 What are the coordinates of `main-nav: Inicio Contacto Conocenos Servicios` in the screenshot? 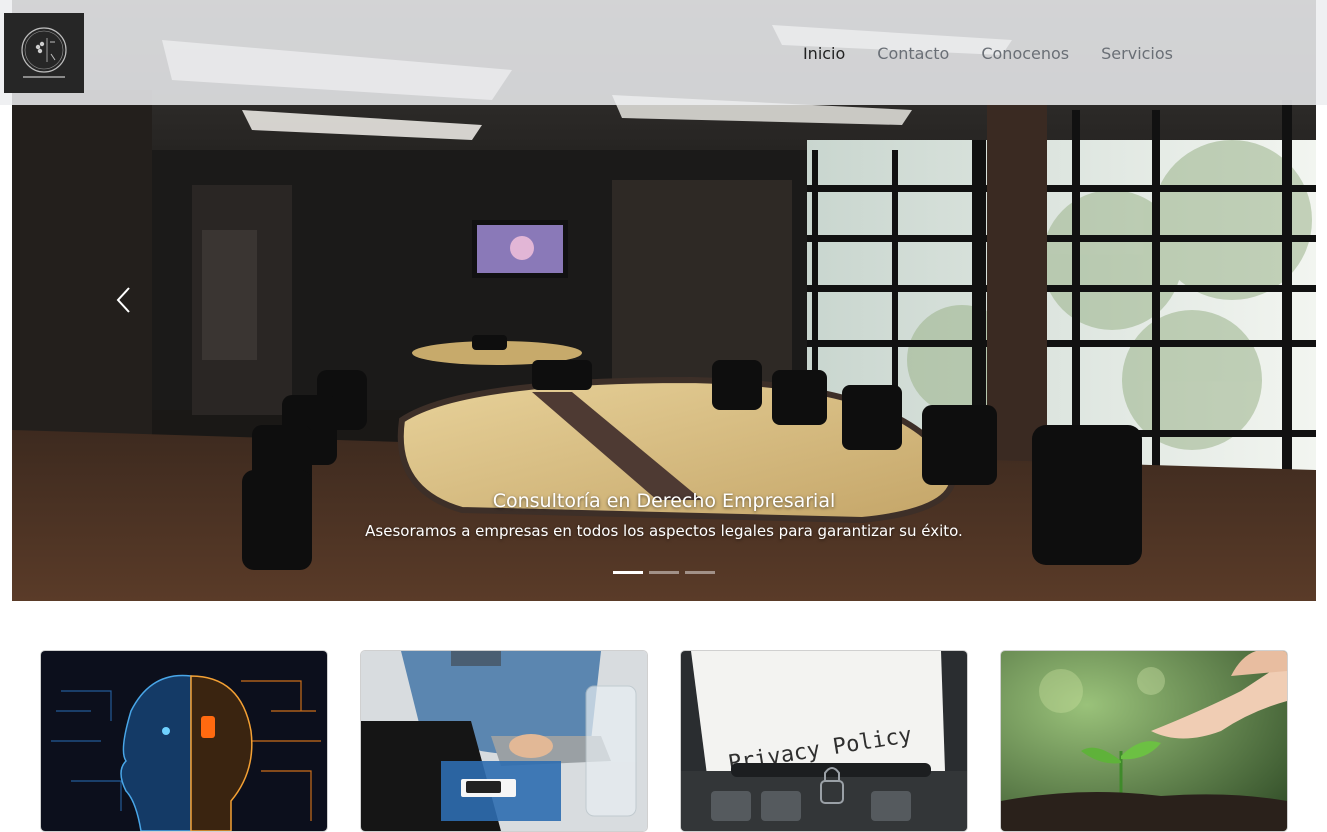 It's located at (988, 53).